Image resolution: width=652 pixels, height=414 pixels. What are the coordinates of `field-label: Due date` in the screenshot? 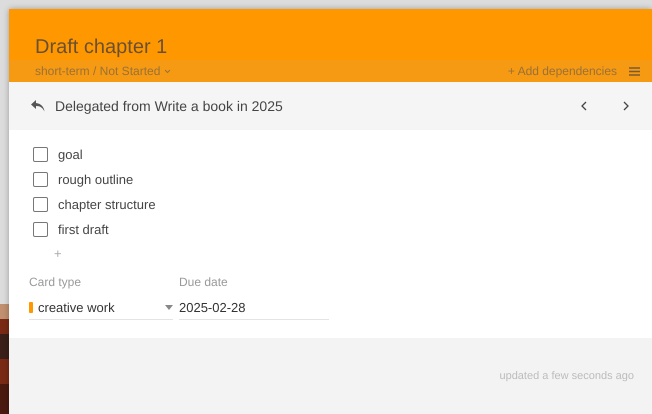 It's located at (204, 282).